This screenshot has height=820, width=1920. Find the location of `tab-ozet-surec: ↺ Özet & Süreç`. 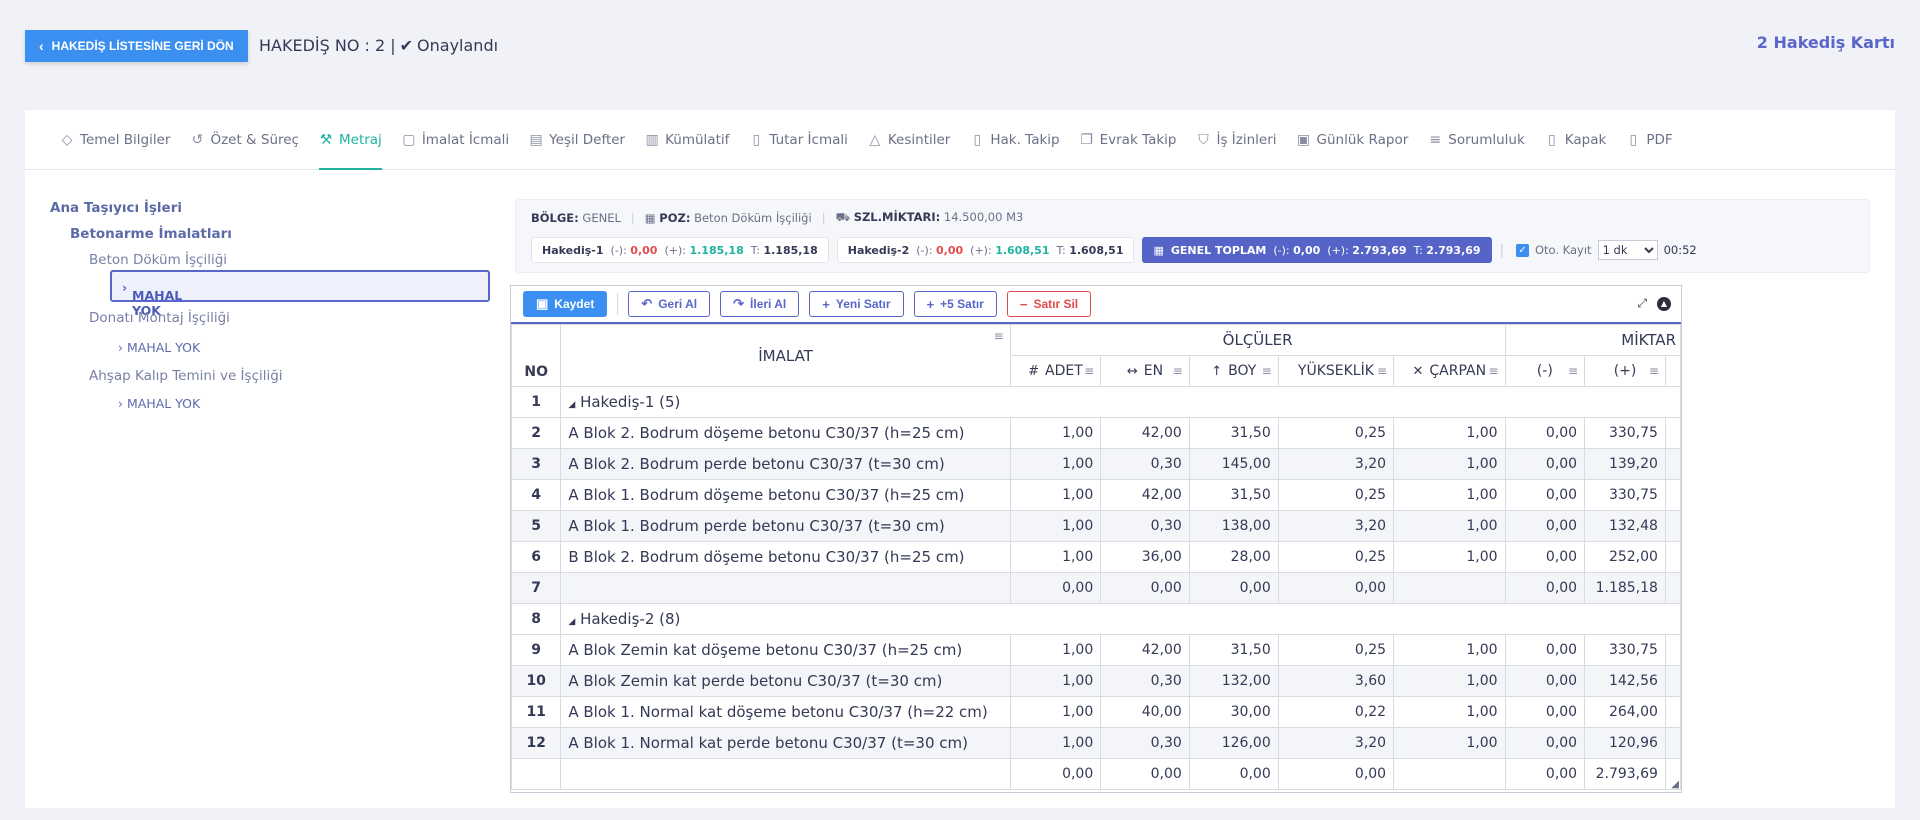

tab-ozet-surec: ↺ Özet & Süreç is located at coordinates (244, 140).